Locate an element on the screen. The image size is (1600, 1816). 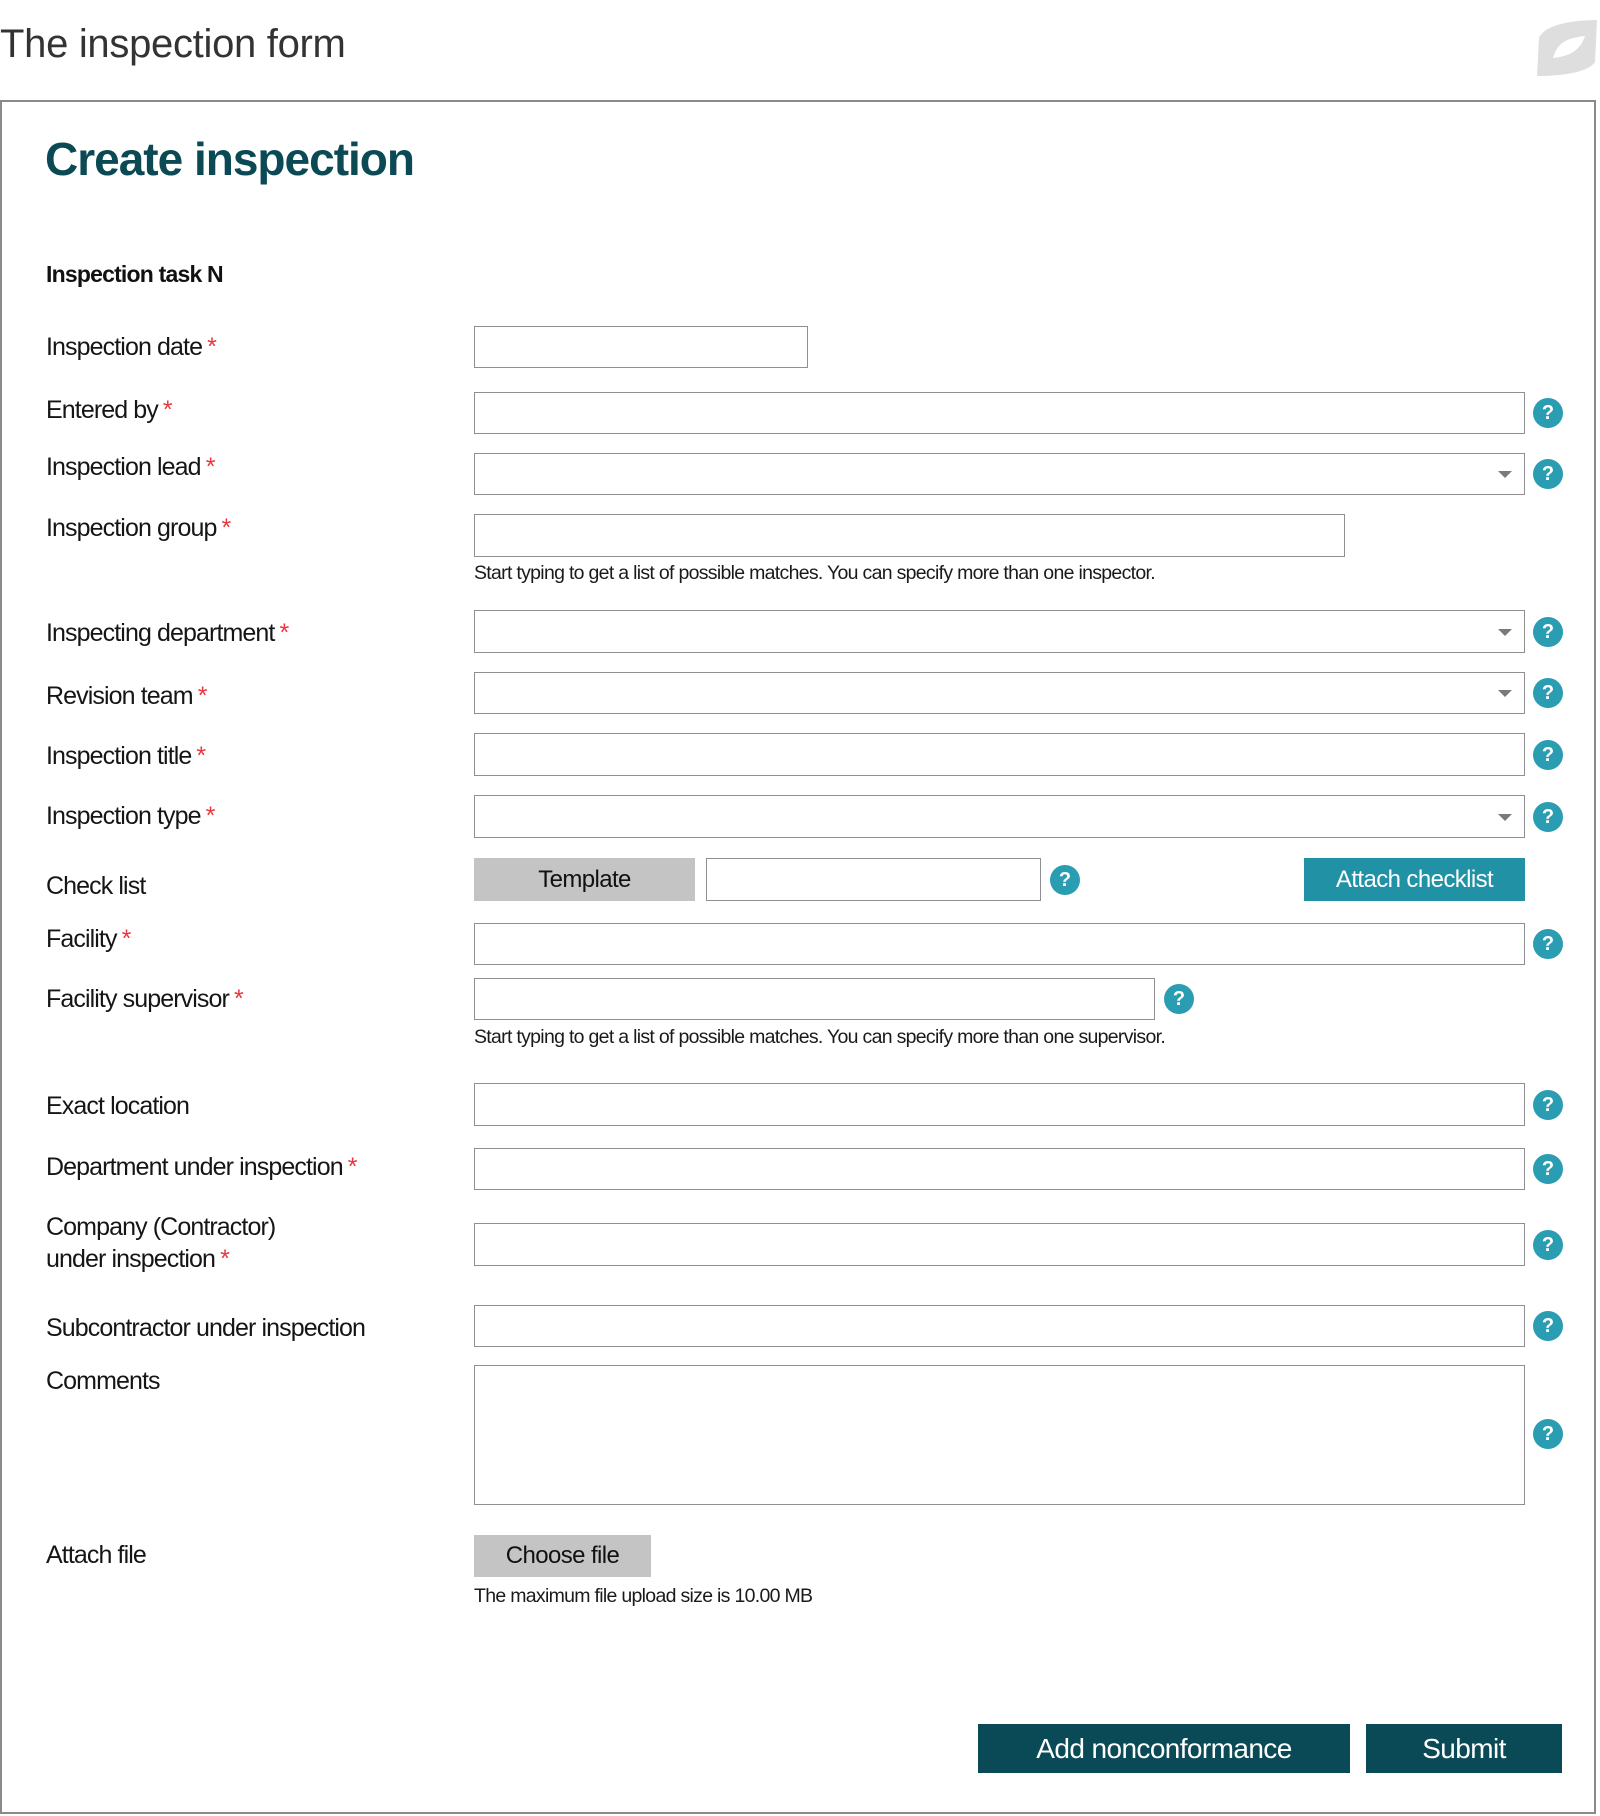
facility-field is located at coordinates (999, 944).